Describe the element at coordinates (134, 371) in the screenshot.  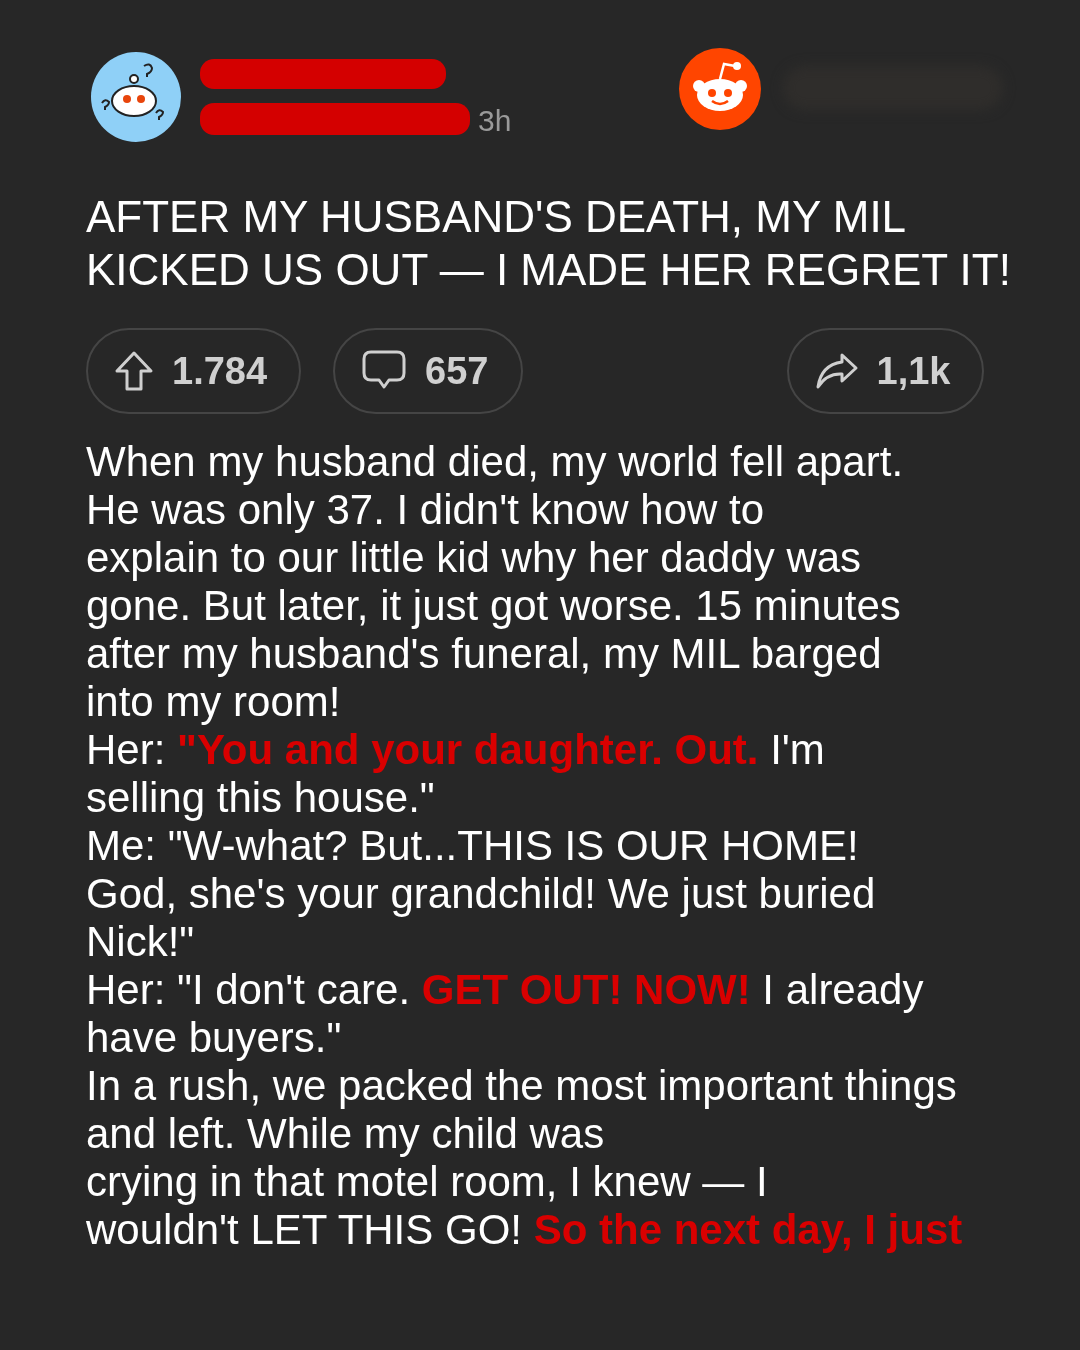
I see `upvote-icon` at that location.